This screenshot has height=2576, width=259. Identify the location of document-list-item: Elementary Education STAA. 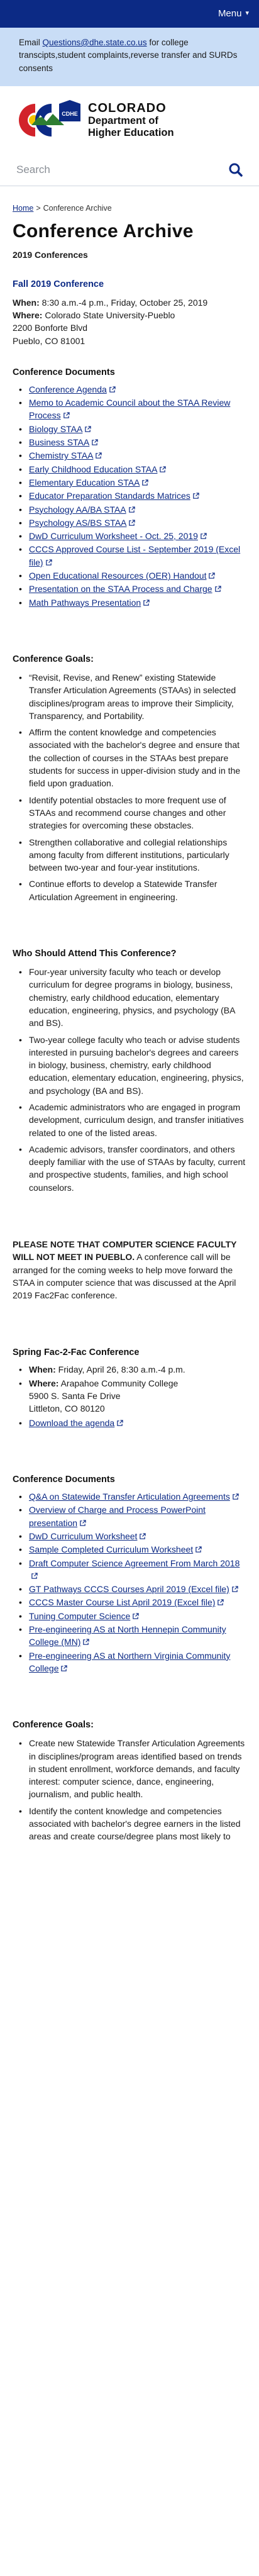
(129, 482).